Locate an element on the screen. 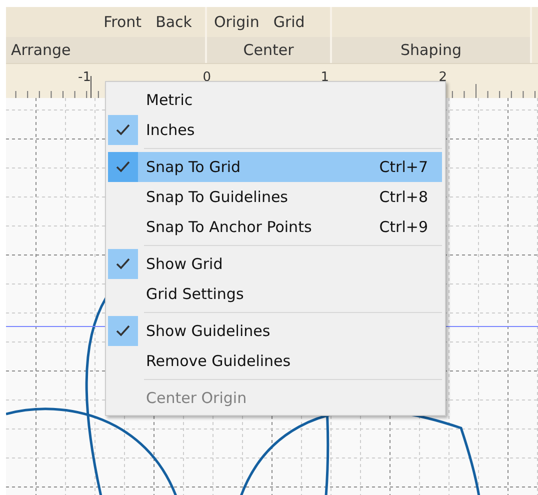 This screenshot has height=495, width=538. menu-item: Show Grid is located at coordinates (275, 264).